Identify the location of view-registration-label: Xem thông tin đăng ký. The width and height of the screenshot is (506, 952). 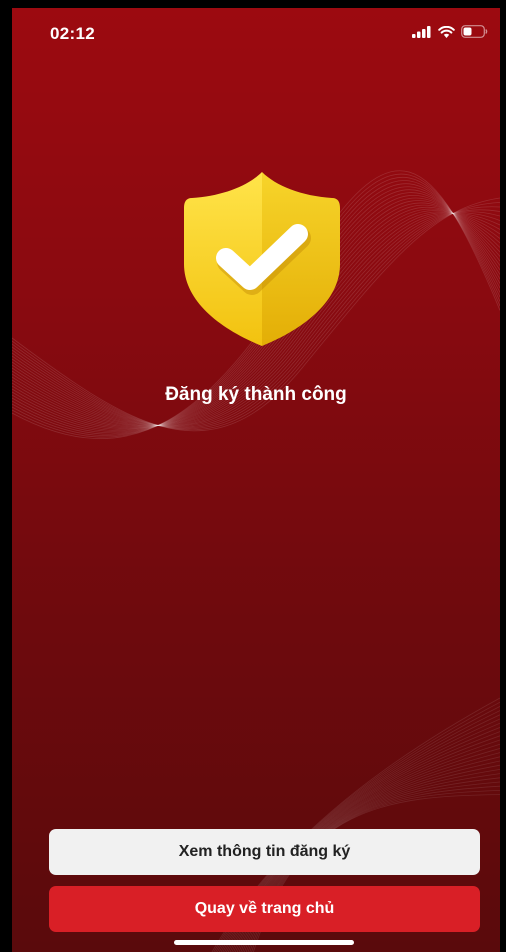
(264, 851).